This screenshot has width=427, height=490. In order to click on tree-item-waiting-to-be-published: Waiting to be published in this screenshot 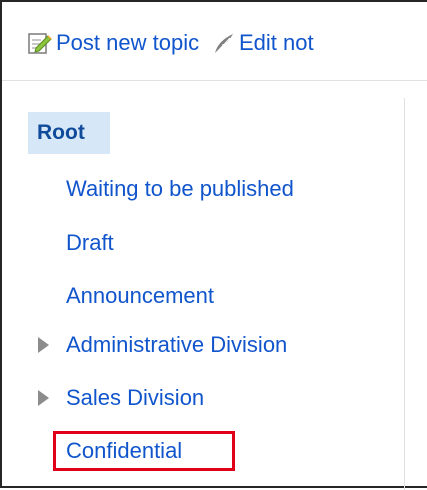, I will do `click(180, 189)`.